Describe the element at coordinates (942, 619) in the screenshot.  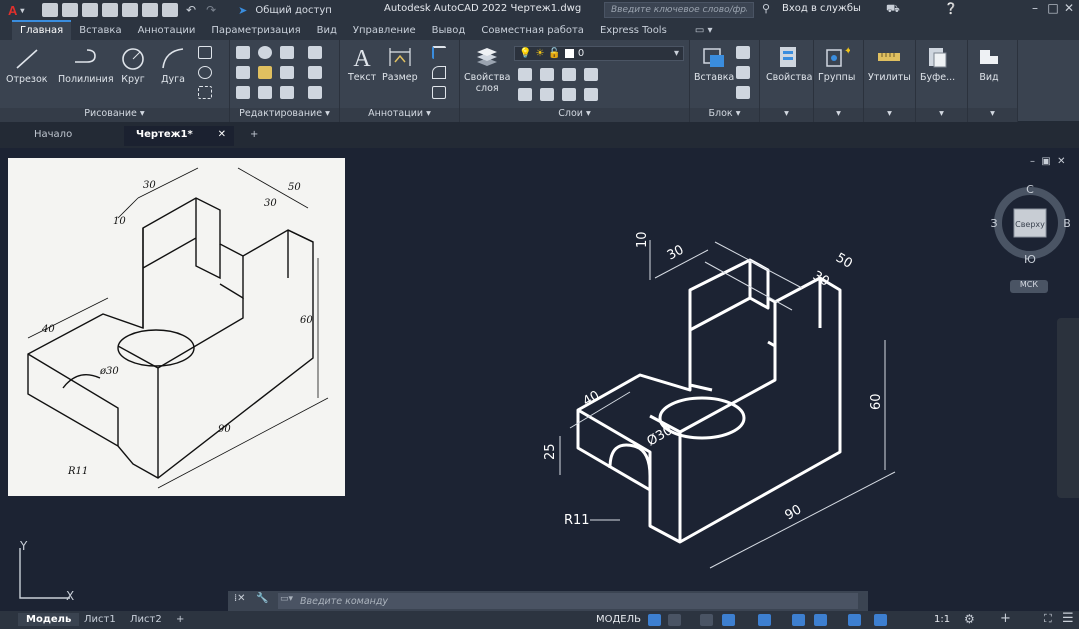
I see `annotation-scale: 1:1` at that location.